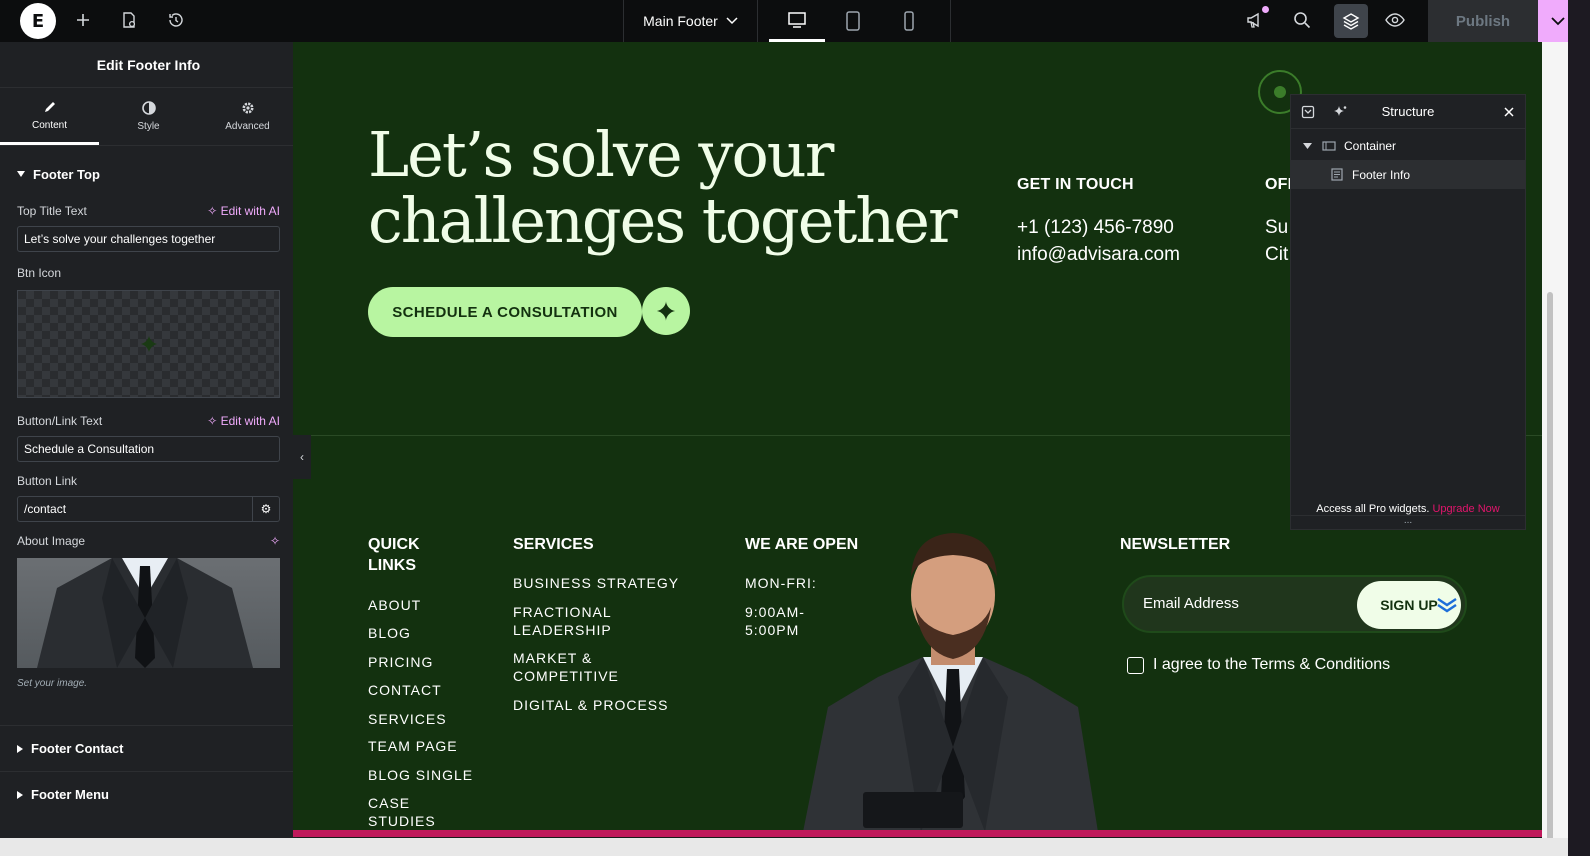  Describe the element at coordinates (1191, 603) in the screenshot. I see `newsletter-email-input: Email Address` at that location.